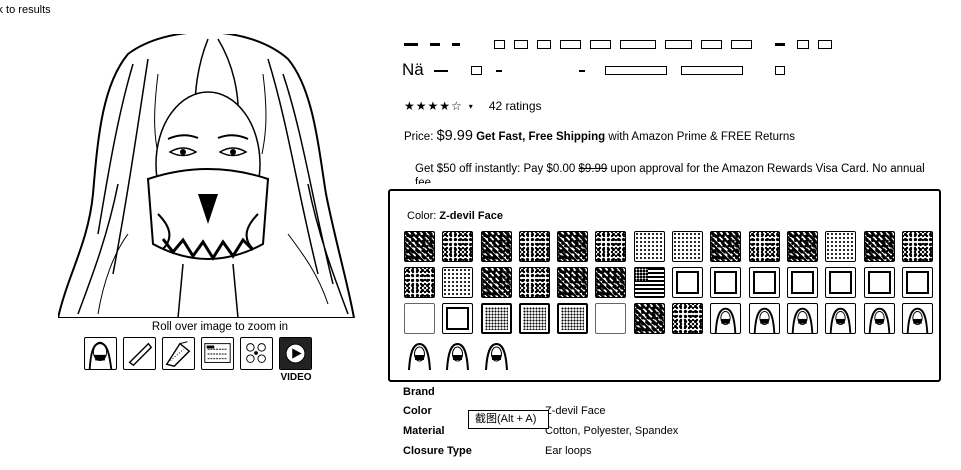  Describe the element at coordinates (454, 136) in the screenshot. I see `price-value: $9.99` at that location.